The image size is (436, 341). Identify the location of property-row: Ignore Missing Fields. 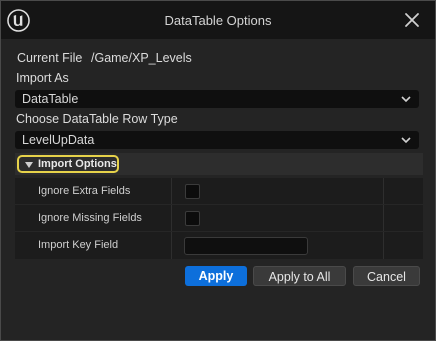
(219, 218).